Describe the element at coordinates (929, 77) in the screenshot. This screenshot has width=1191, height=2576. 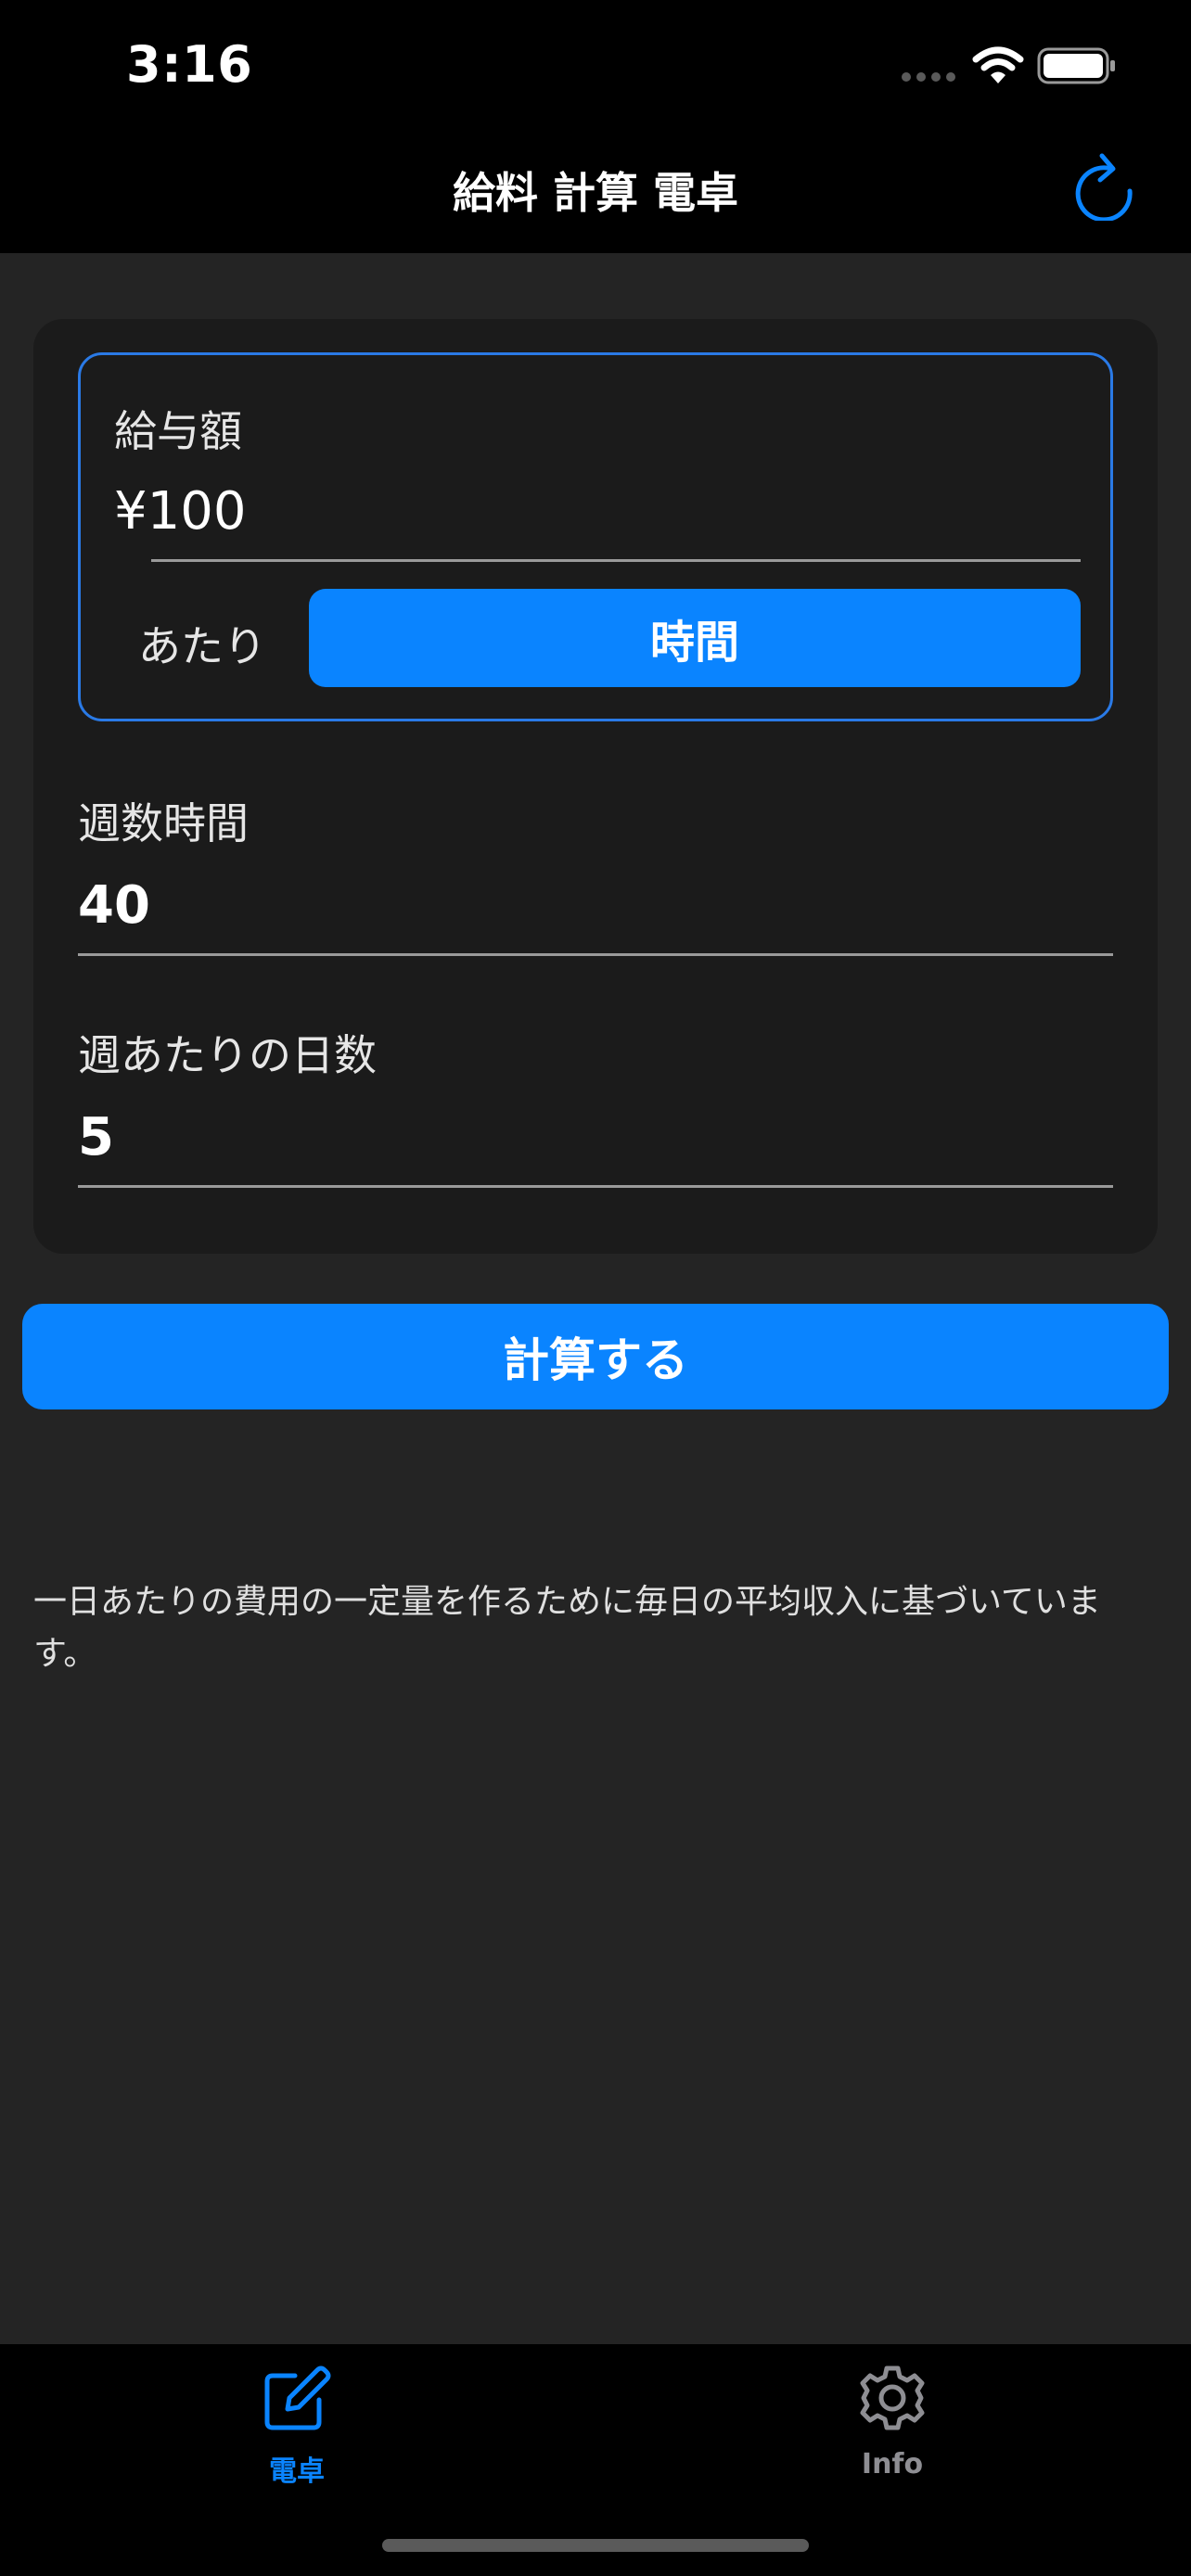
I see `cellular-signal-icon` at that location.